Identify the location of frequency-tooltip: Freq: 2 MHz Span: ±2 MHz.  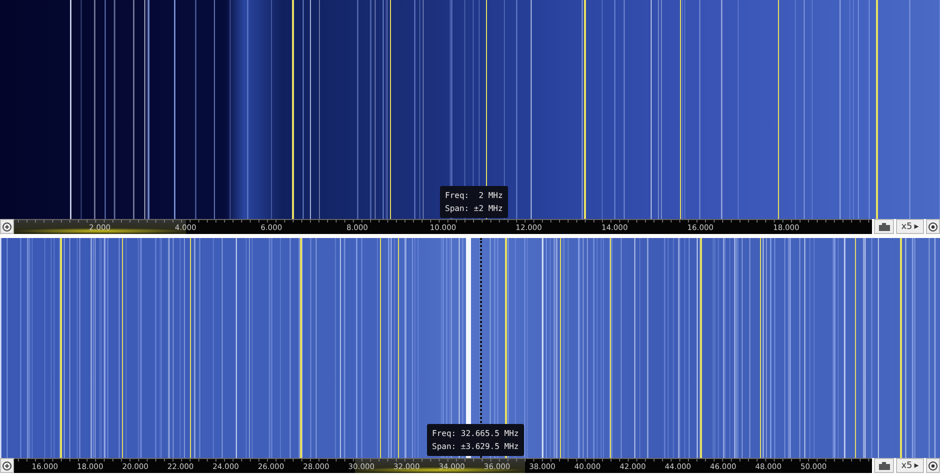
(474, 202).